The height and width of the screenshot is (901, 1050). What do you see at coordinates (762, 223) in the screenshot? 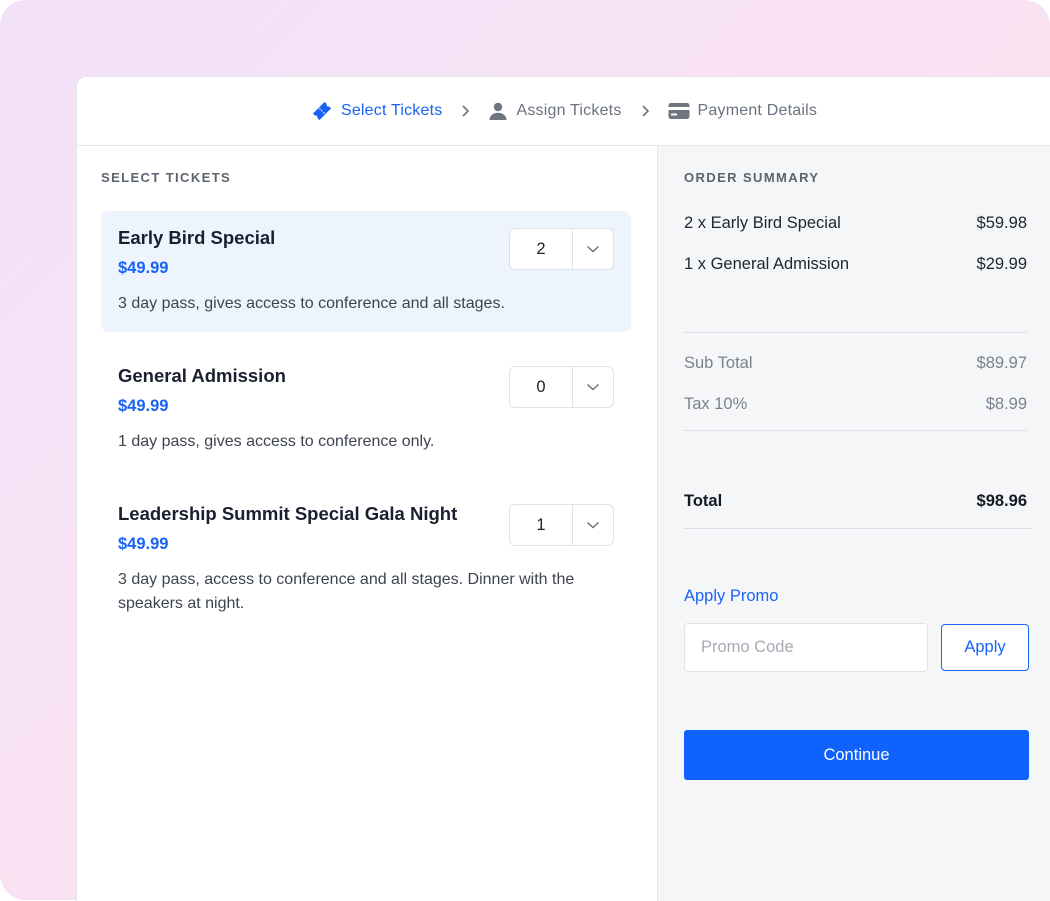
I see `line-item-label: 2 x Early Bird Special` at bounding box center [762, 223].